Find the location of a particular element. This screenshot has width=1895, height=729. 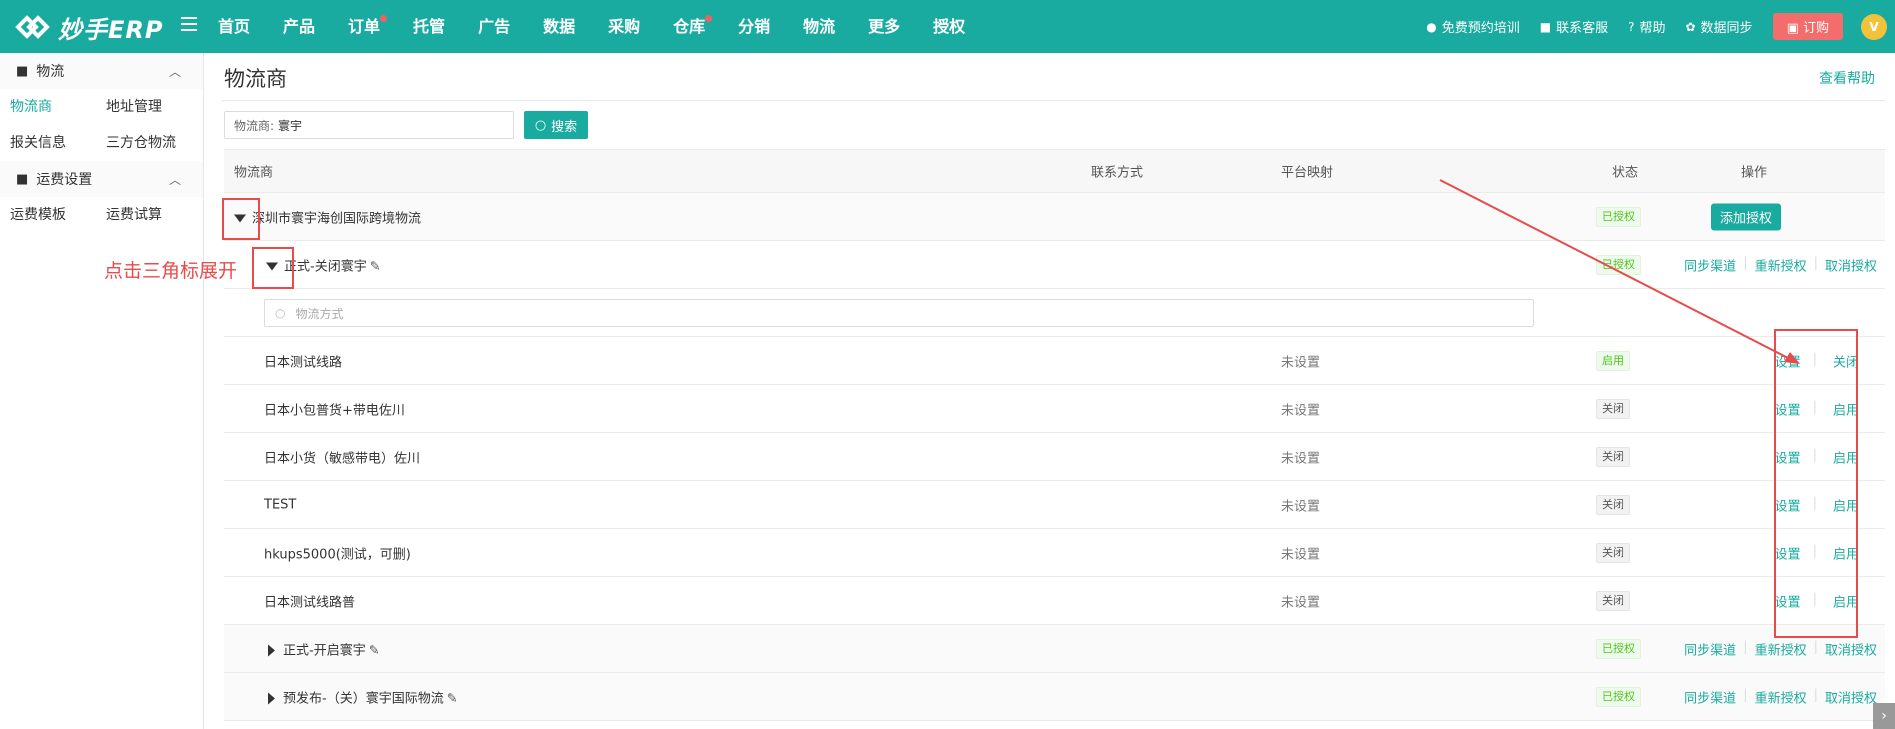

nav-item-orders: 订单 is located at coordinates (368, 26).